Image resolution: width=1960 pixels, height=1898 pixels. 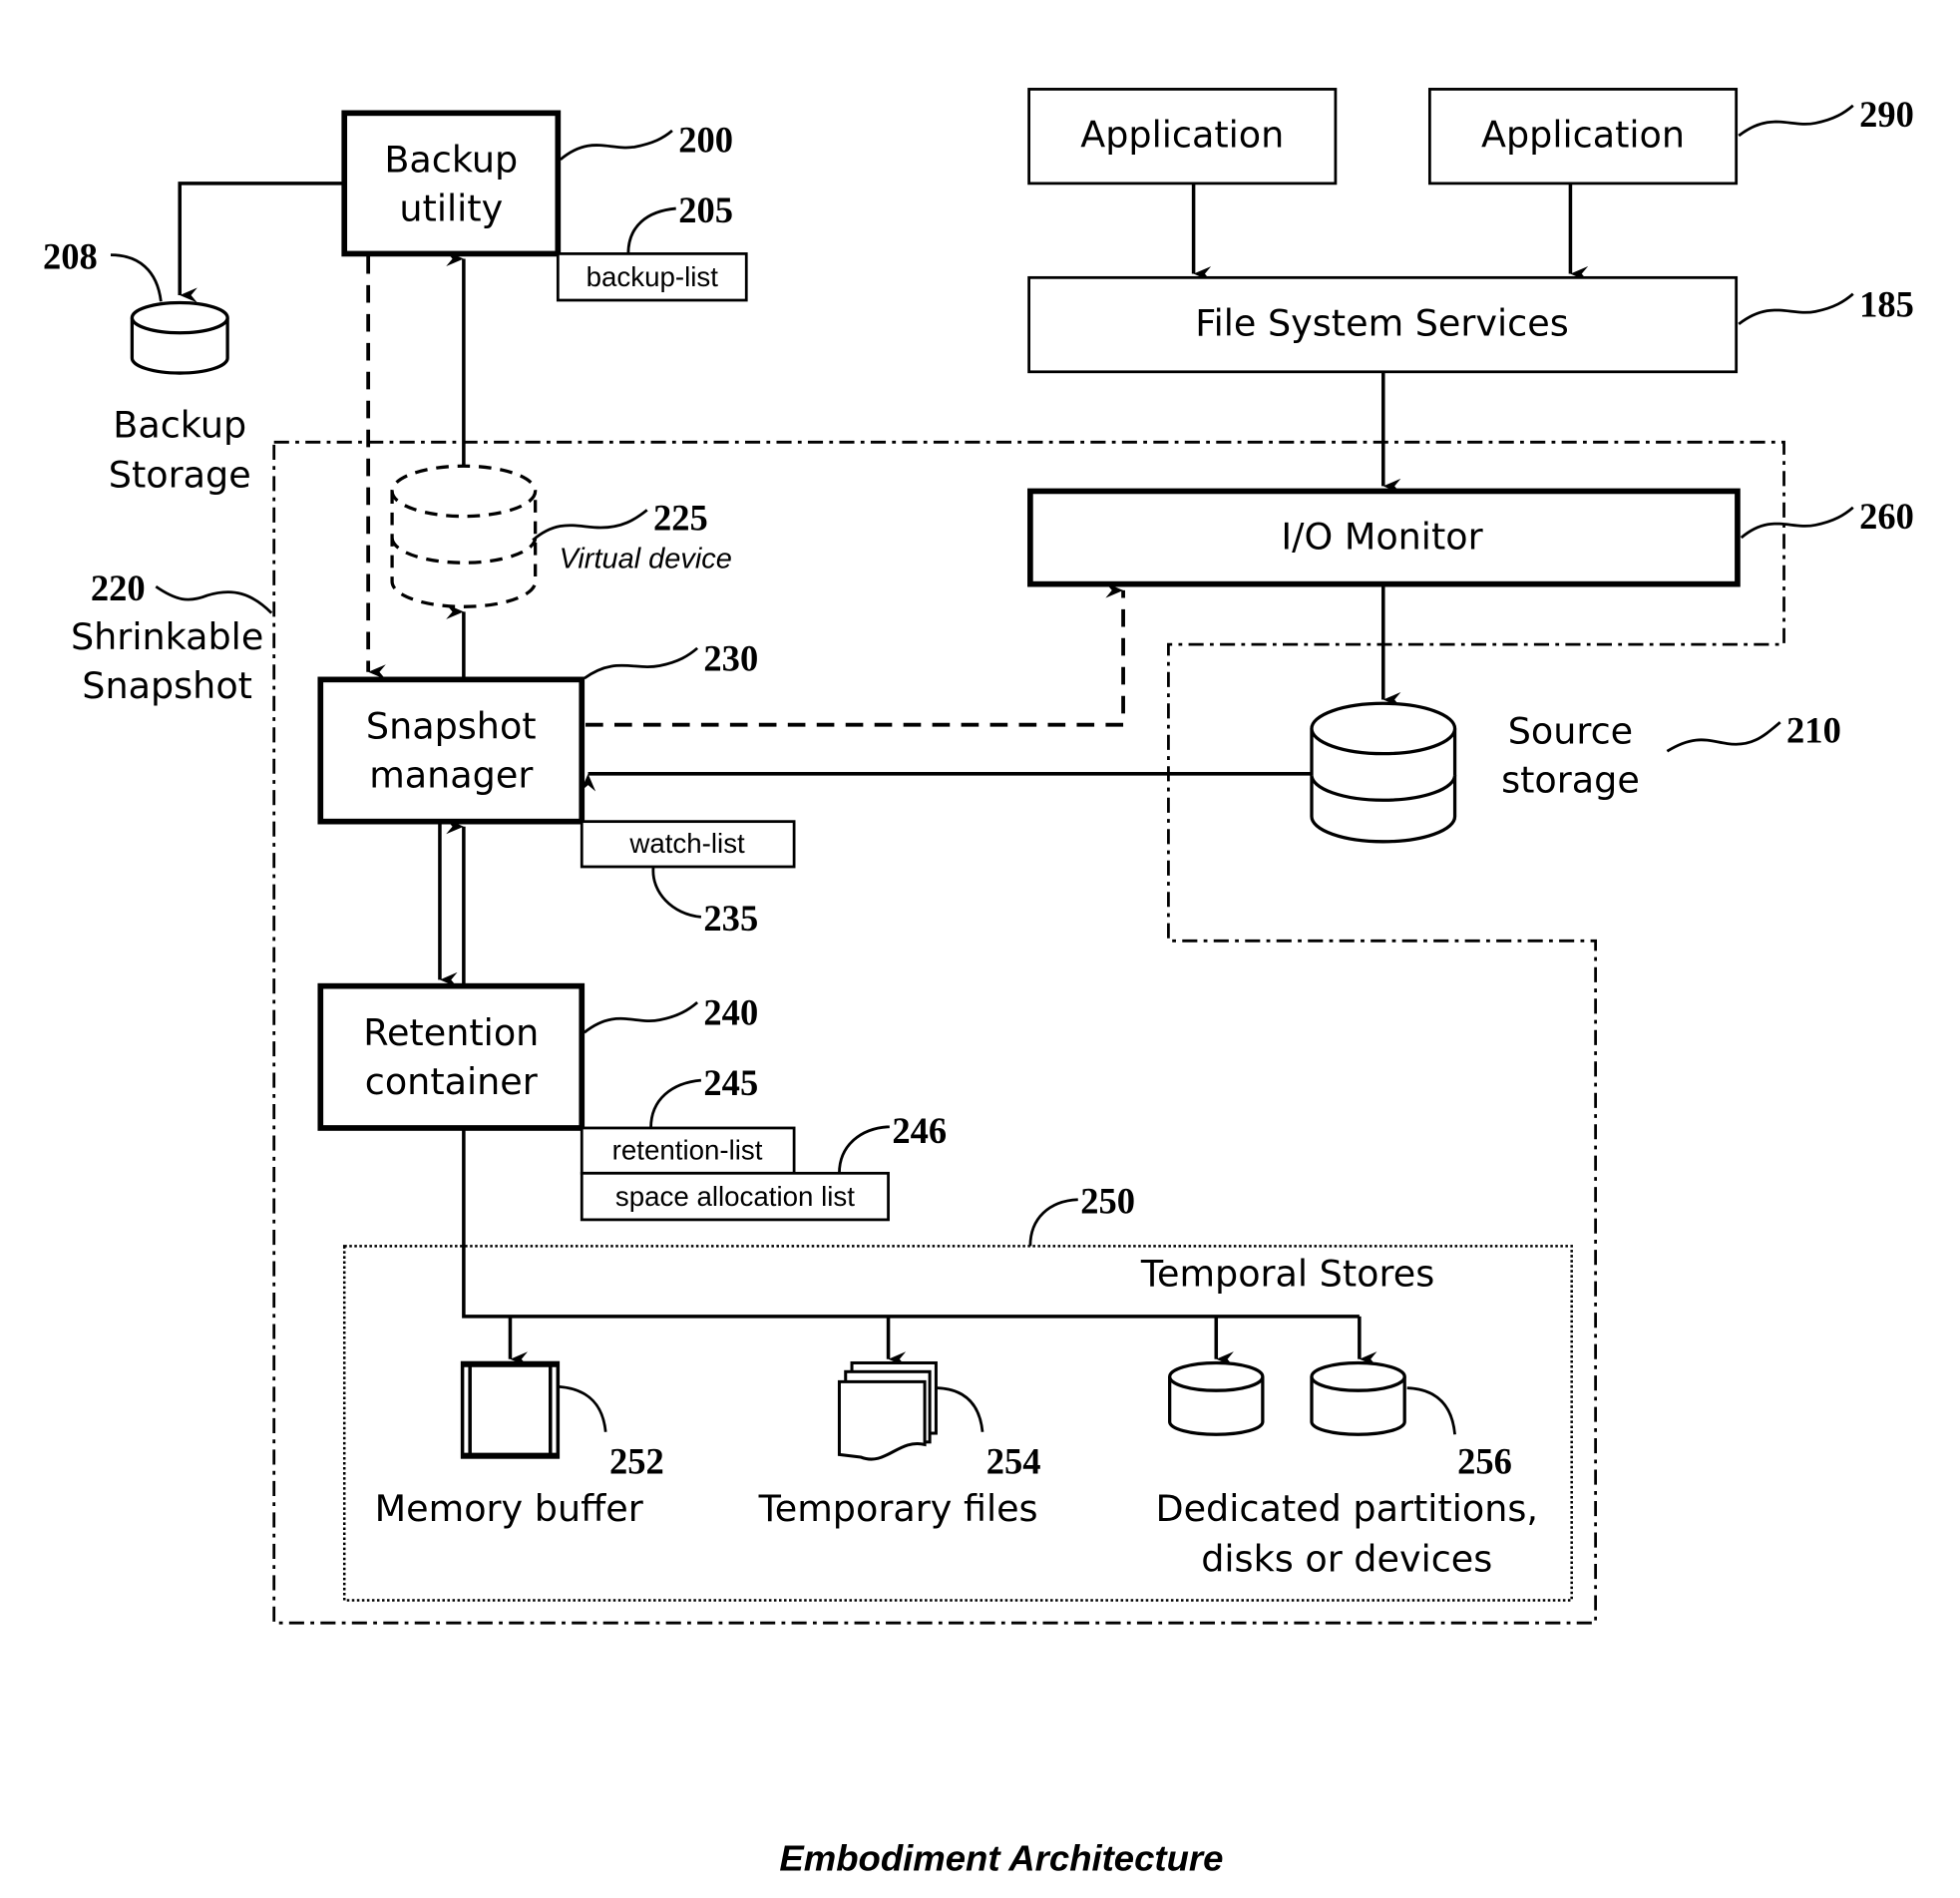 What do you see at coordinates (1814, 729) in the screenshot?
I see `ref-210: 210` at bounding box center [1814, 729].